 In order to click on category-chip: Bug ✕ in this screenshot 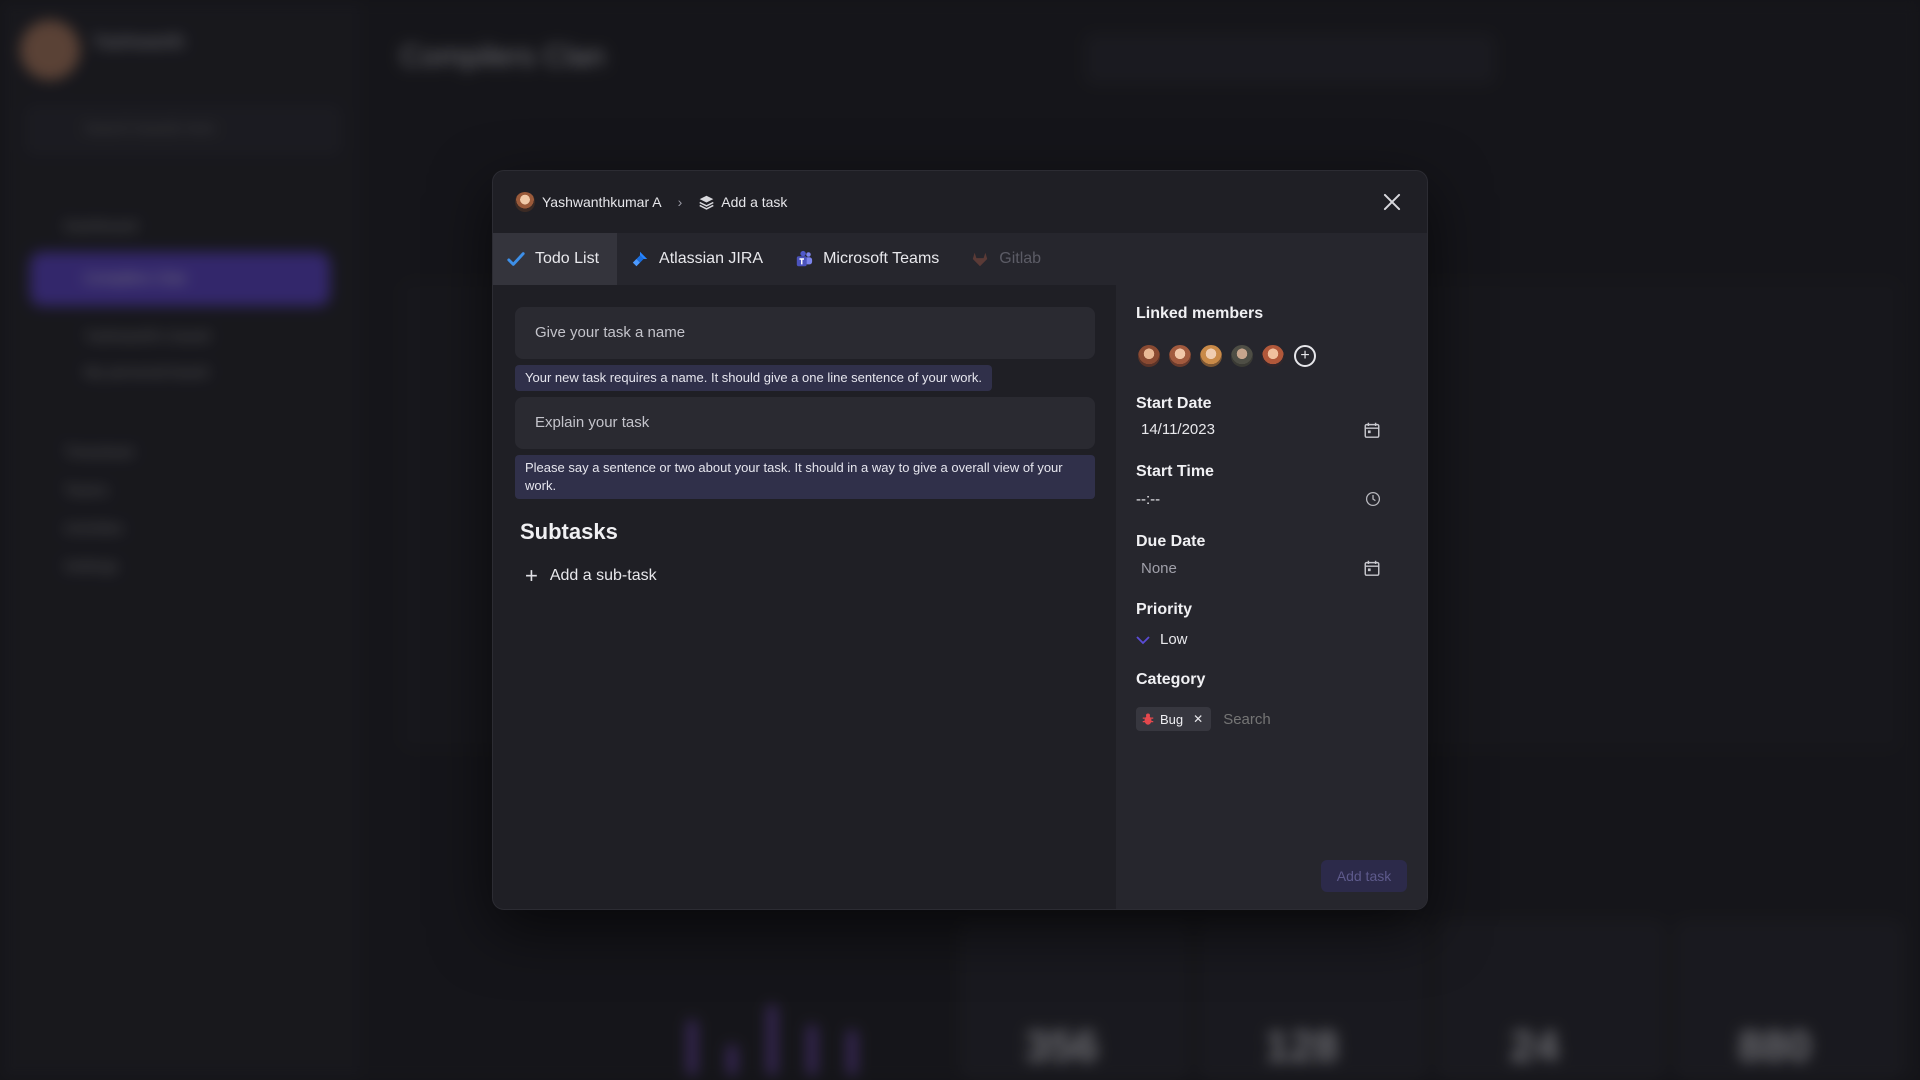, I will do `click(1174, 719)`.